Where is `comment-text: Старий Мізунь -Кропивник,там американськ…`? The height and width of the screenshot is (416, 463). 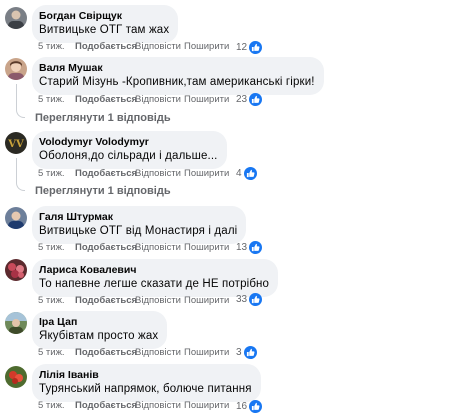 comment-text: Старий Мізунь -Кропивник,там американськ… is located at coordinates (177, 82).